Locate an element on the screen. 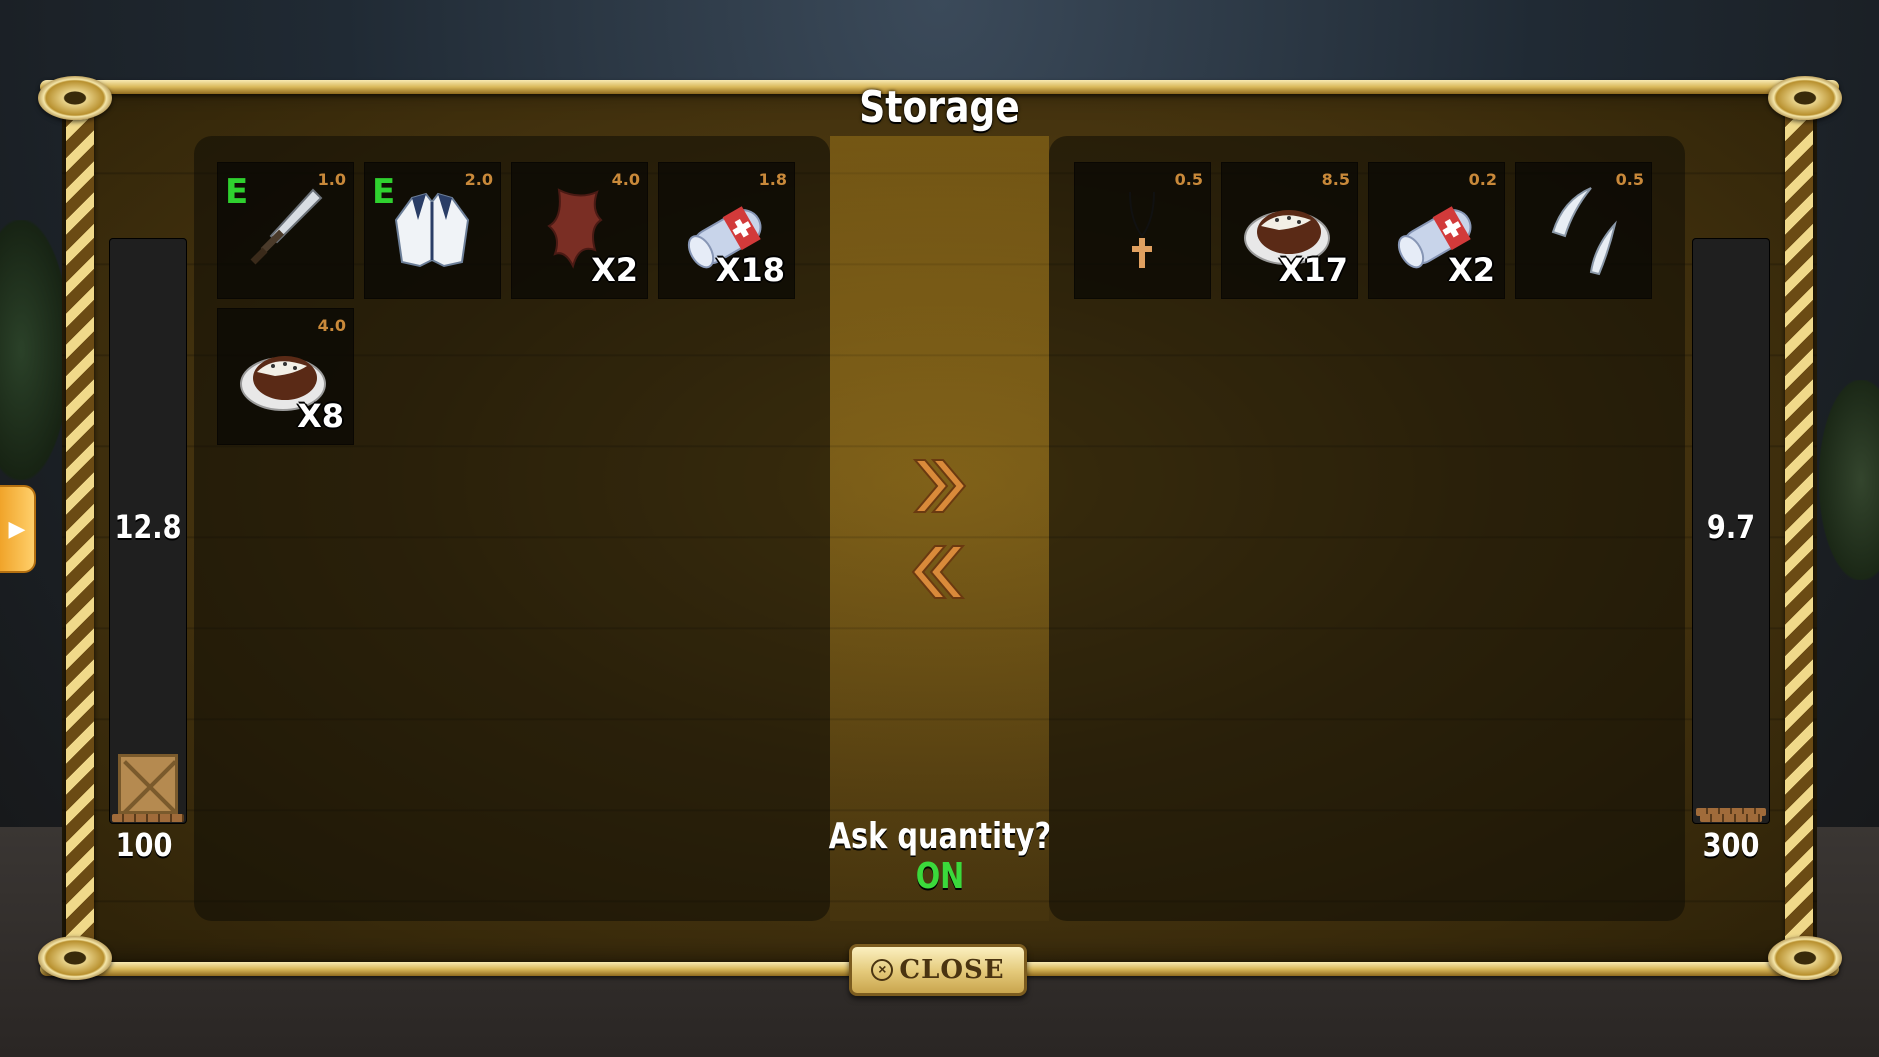 This screenshot has height=1057, width=1879. inventory-weight-current: 12.8 is located at coordinates (148, 527).